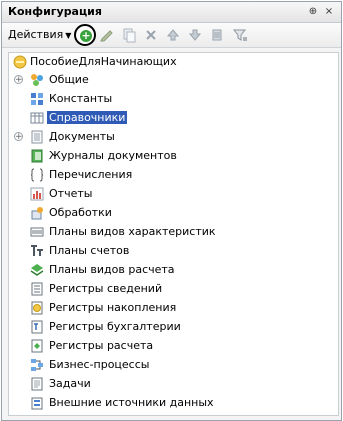 The image size is (343, 421). What do you see at coordinates (71, 193) in the screenshot?
I see `tree-item-label: Отчеты` at bounding box center [71, 193].